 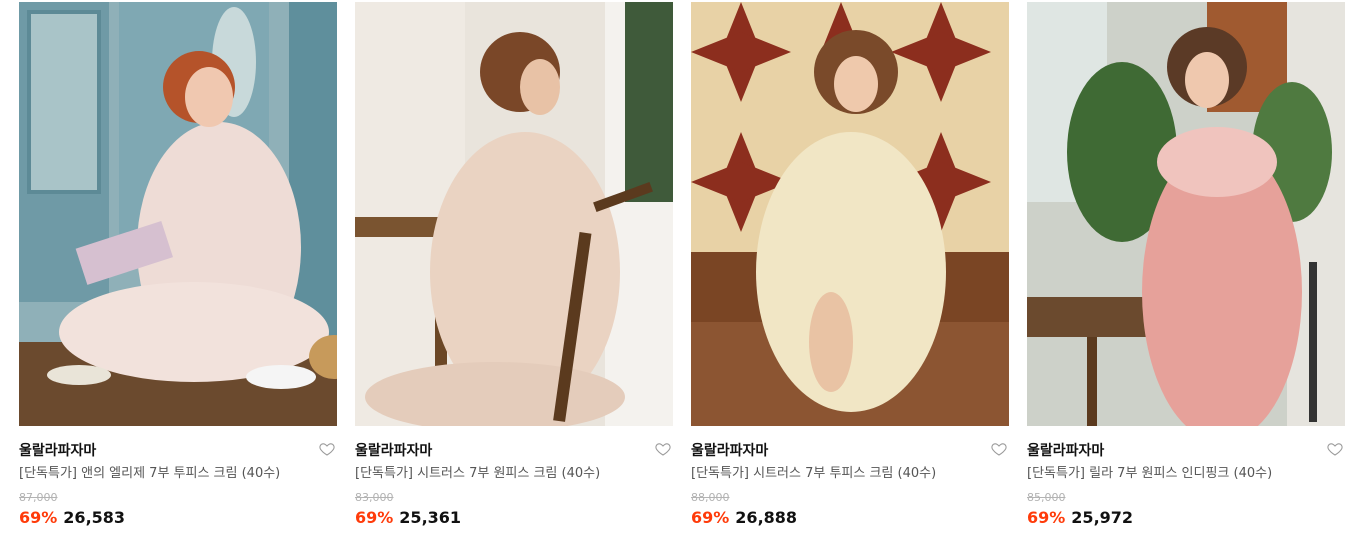 What do you see at coordinates (94, 517) in the screenshot?
I see `sale-price: 26,583` at bounding box center [94, 517].